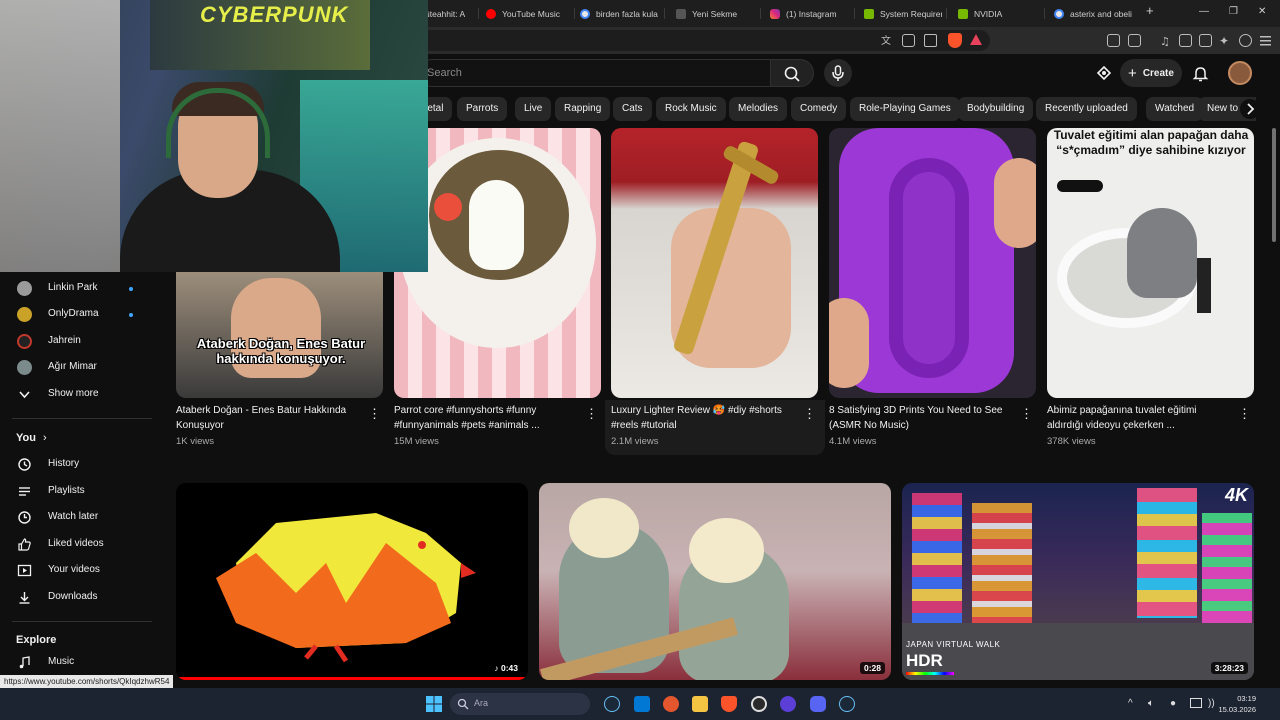 The height and width of the screenshot is (720, 1280). Describe the element at coordinates (1173, 703) in the screenshot. I see `microphone-icon: ●` at that location.